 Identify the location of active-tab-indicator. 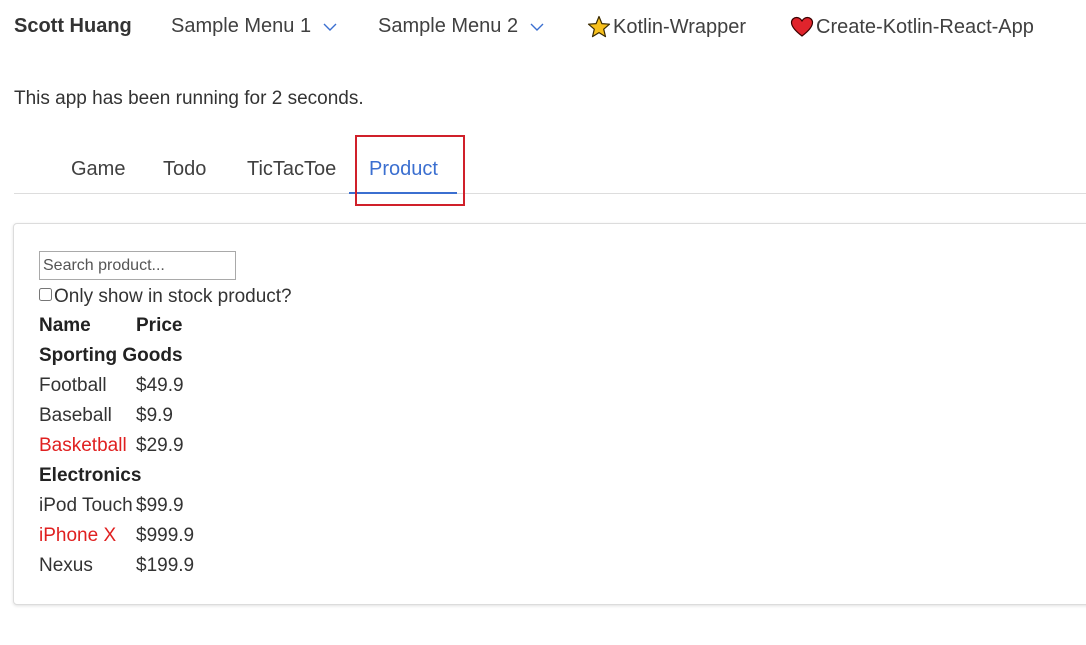
(403, 193).